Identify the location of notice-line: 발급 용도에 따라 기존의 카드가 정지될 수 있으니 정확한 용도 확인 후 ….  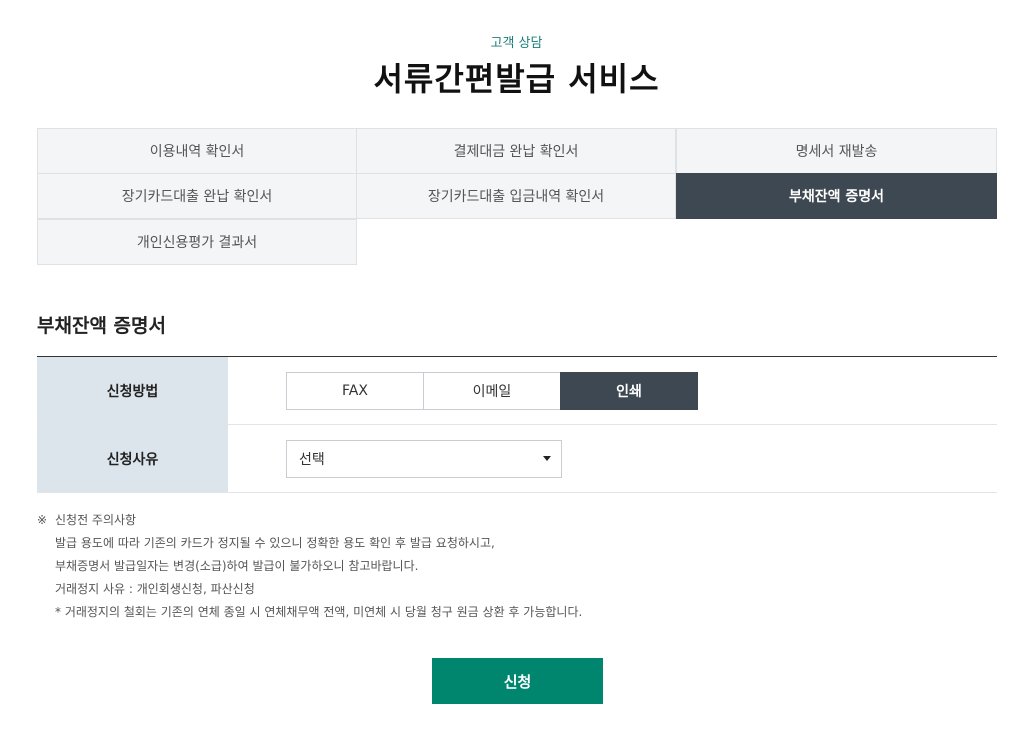
(275, 543).